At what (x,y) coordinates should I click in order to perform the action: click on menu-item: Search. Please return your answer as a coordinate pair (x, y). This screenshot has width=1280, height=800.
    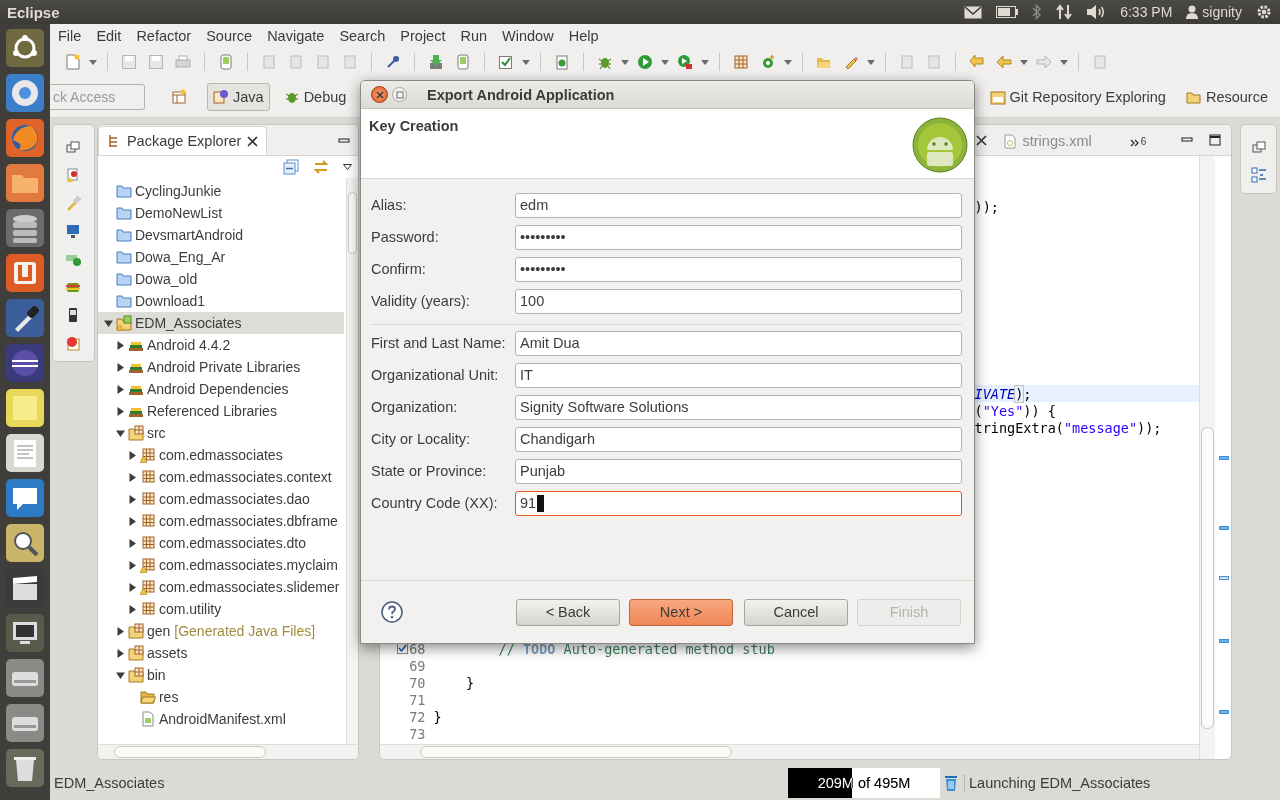
    Looking at the image, I should click on (362, 36).